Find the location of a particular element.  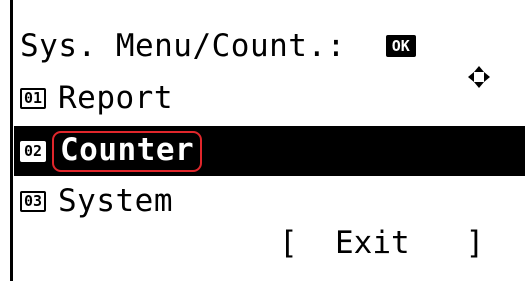

menu-item-label: System is located at coordinates (115, 200).